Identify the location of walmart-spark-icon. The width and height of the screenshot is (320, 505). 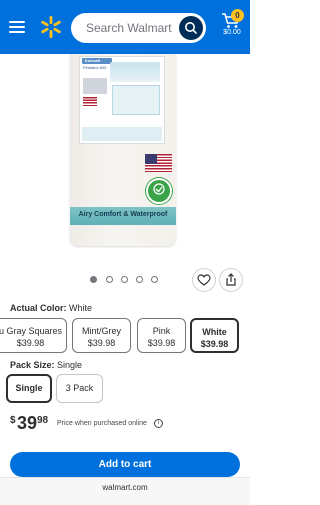
(51, 27).